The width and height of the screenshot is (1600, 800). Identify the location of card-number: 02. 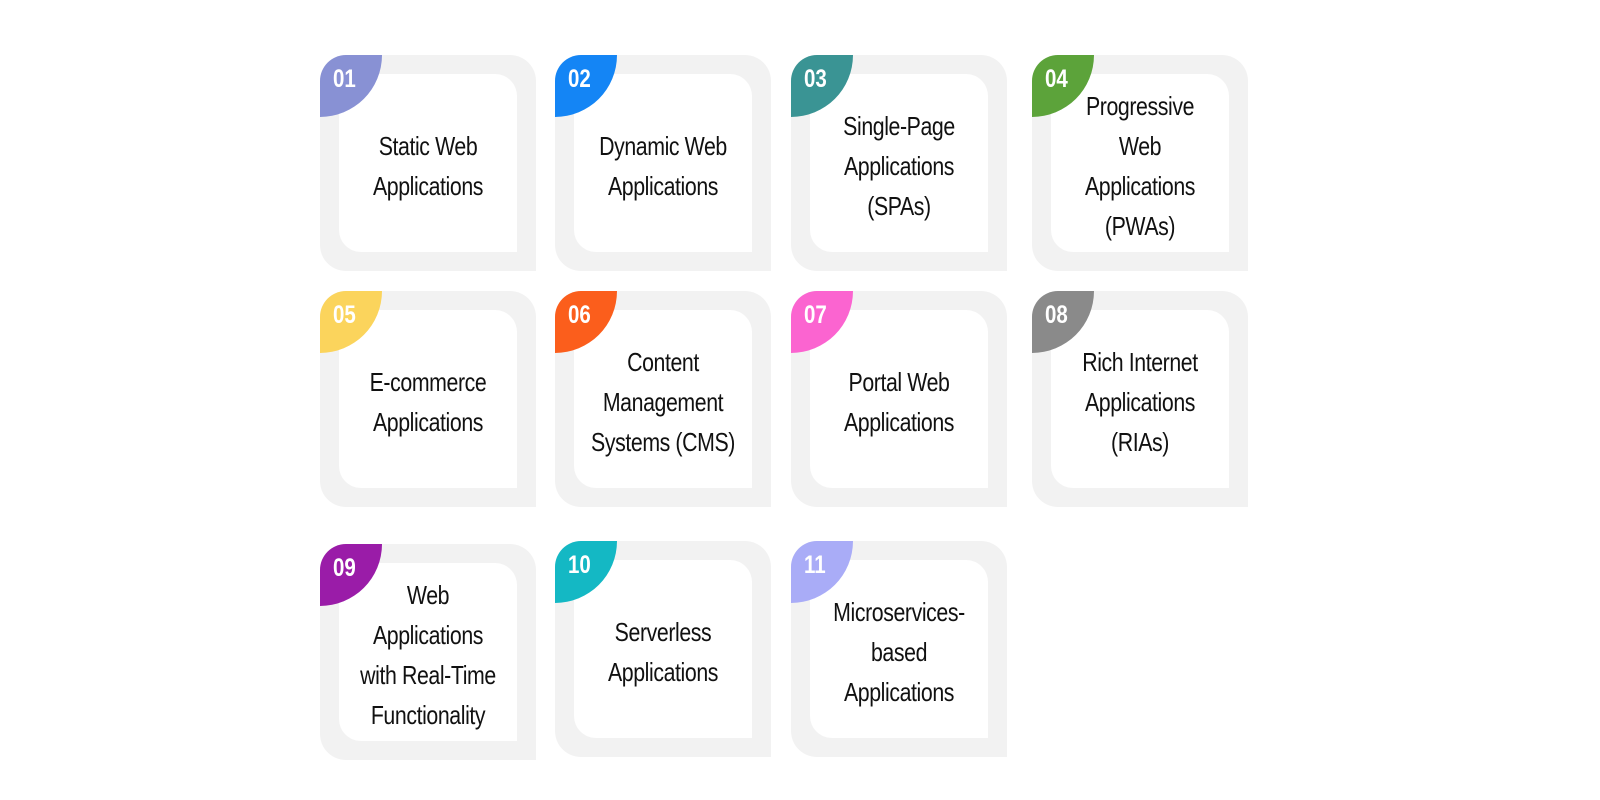
(579, 79).